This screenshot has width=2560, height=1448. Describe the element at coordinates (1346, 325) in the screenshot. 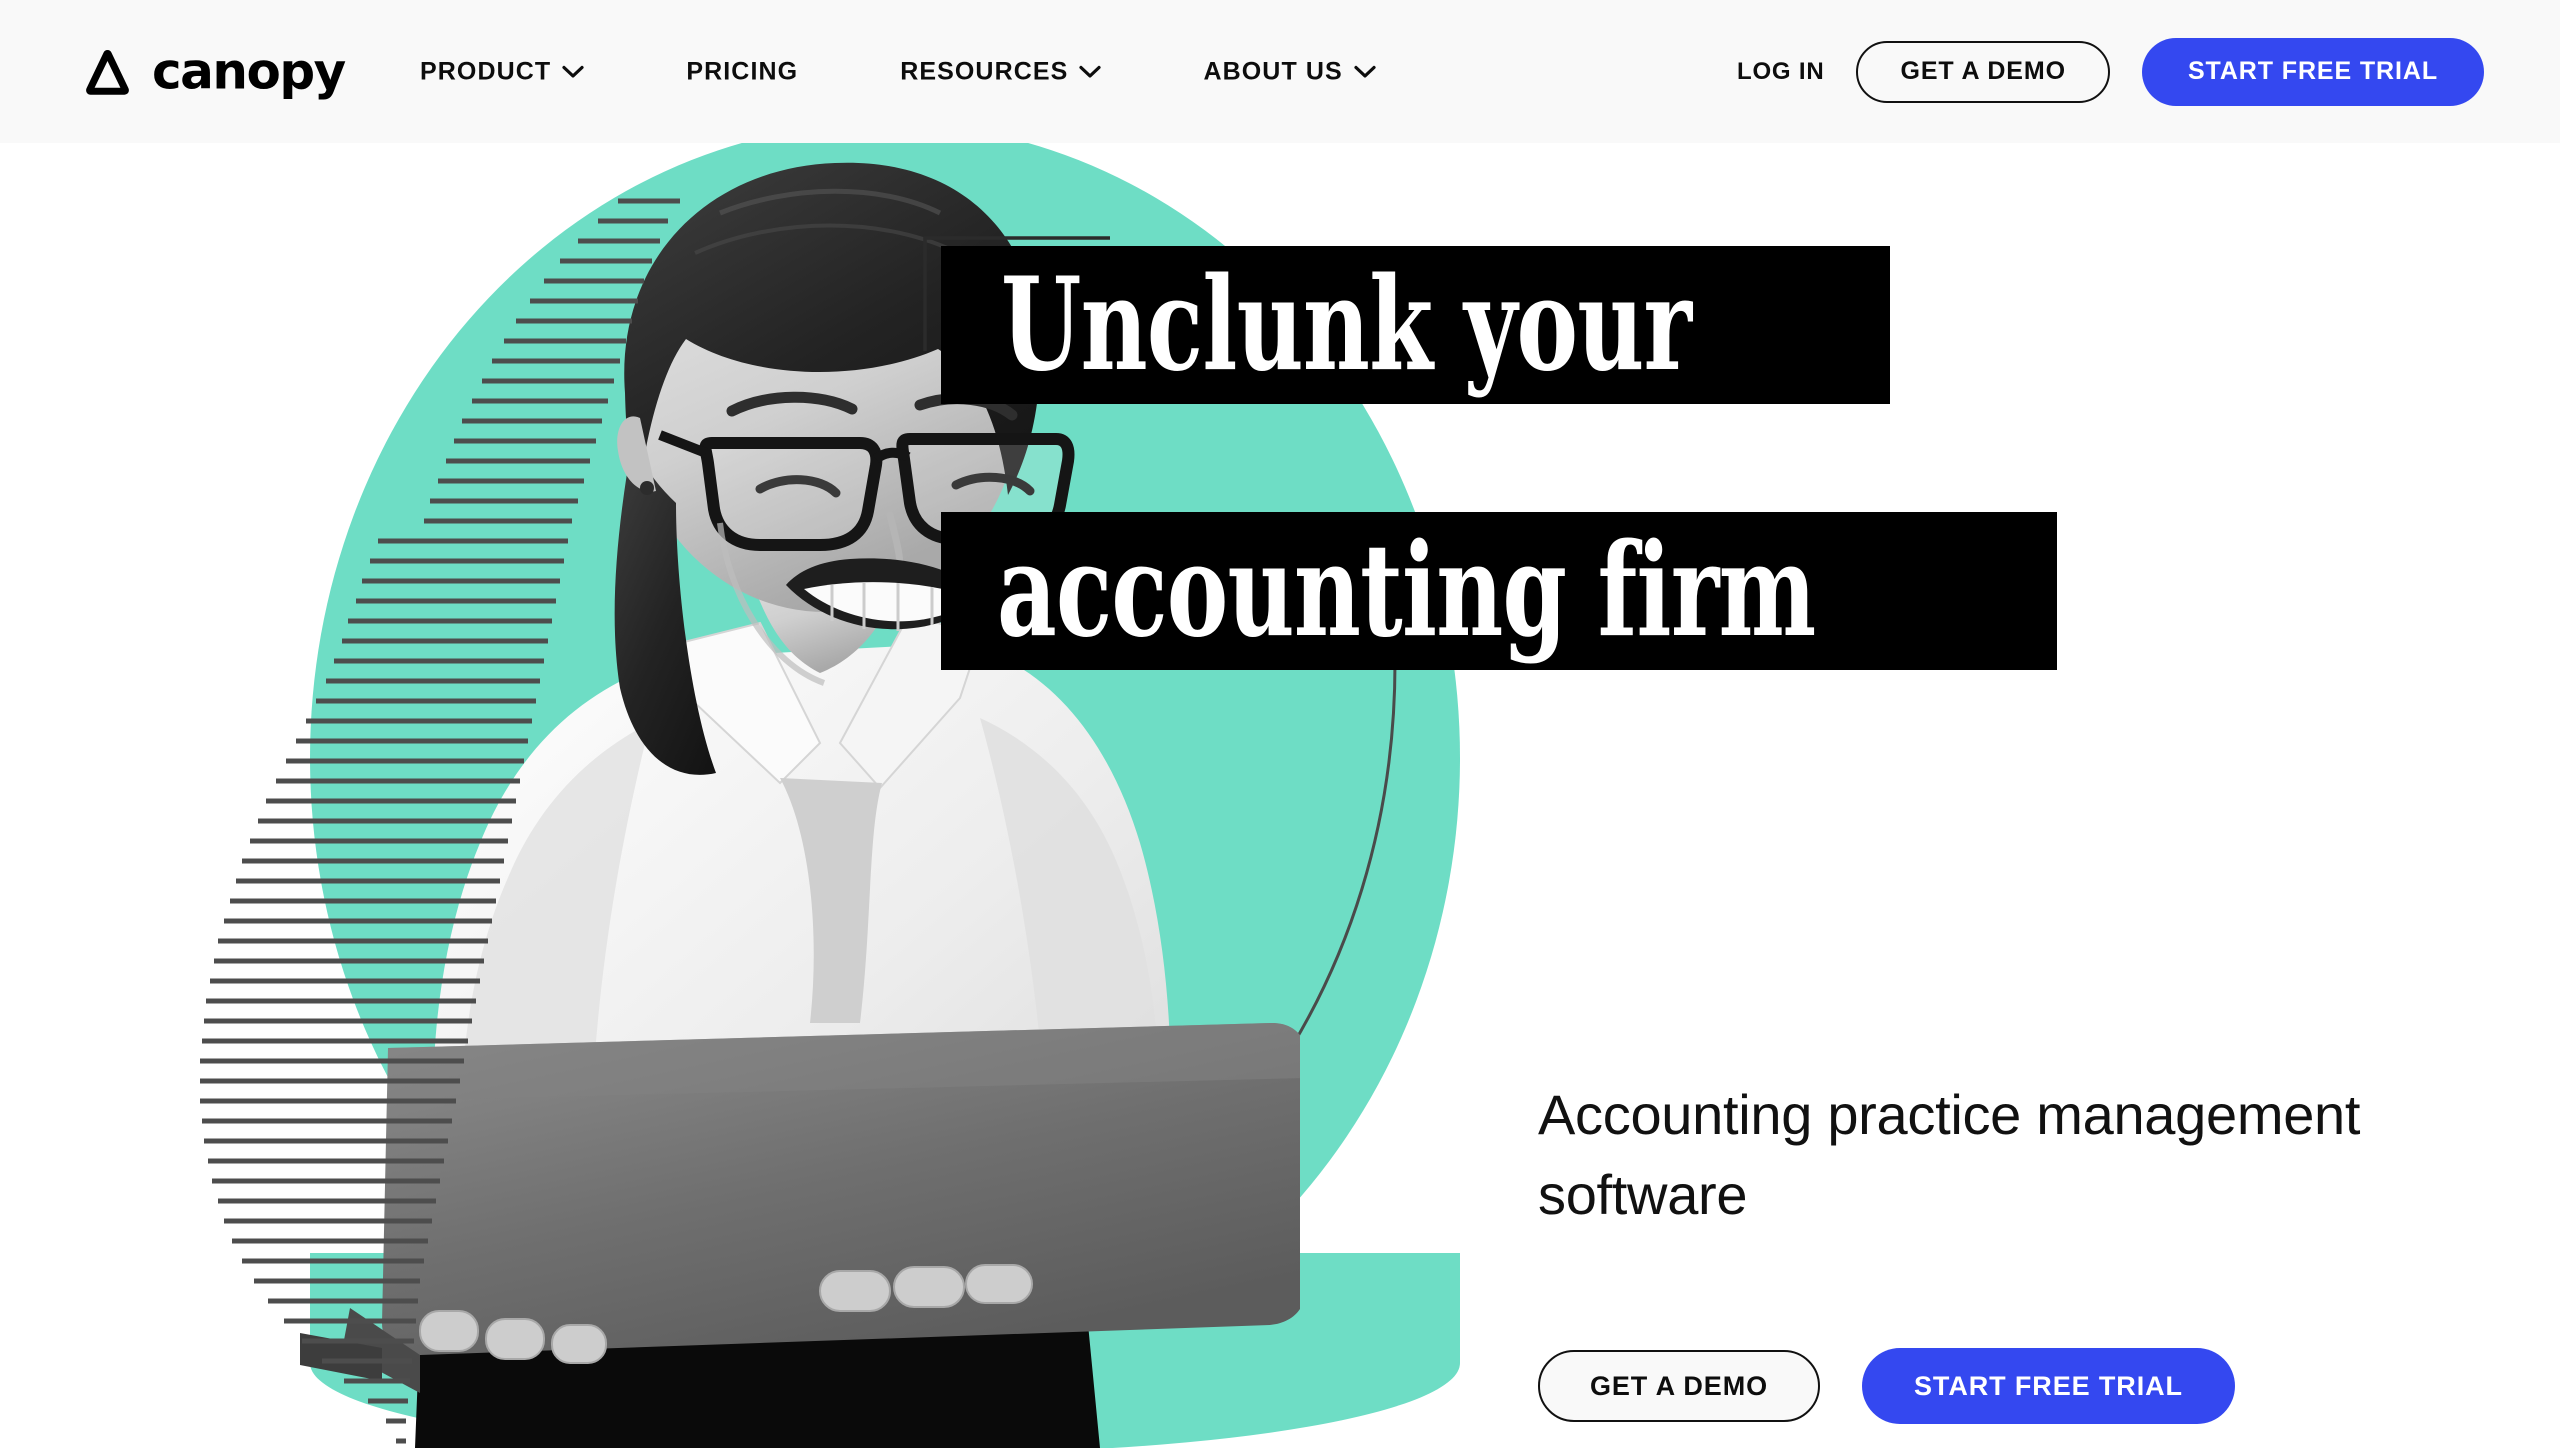

I see `headline-line1-text: Unclunk your` at that location.